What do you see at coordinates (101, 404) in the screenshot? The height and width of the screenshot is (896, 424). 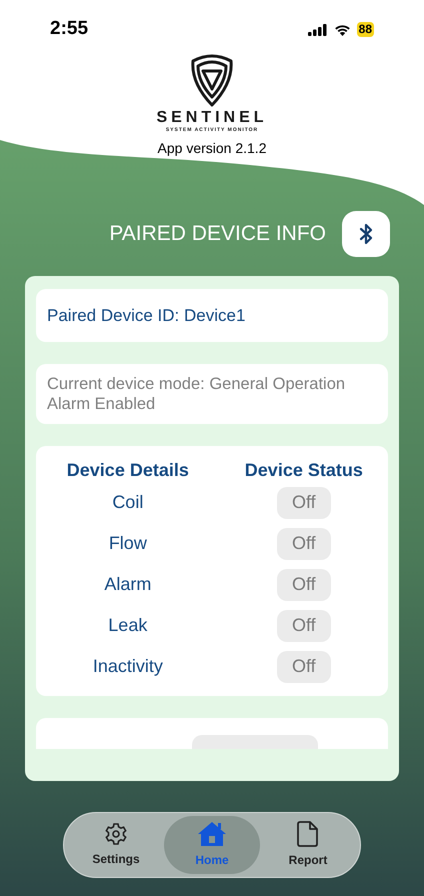 I see `alarm-mode-text: Alarm Enabled` at bounding box center [101, 404].